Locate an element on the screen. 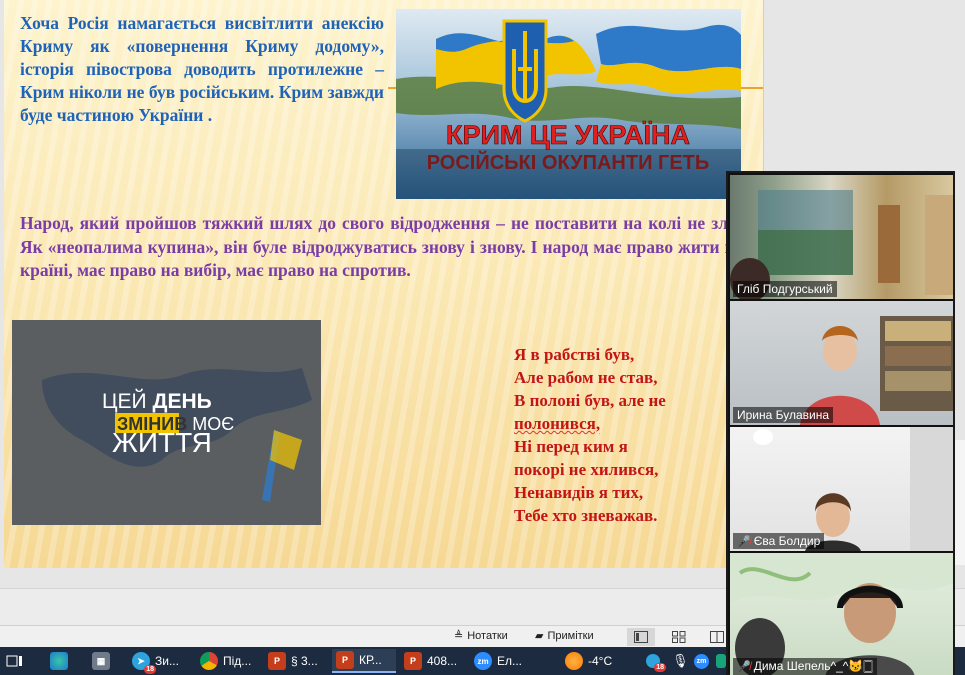 The image size is (965, 675). tray-microphone: 🎙 is located at coordinates (680, 661).